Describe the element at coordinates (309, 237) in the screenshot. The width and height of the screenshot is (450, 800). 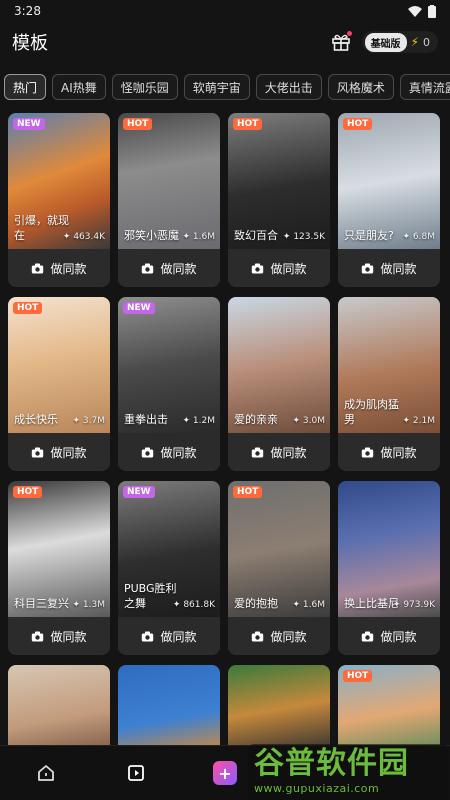
I see `usage-value: 123.5K` at that location.